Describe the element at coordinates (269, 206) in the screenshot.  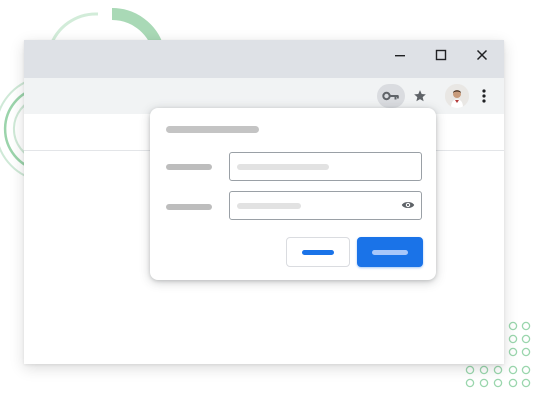
I see `password-value` at that location.